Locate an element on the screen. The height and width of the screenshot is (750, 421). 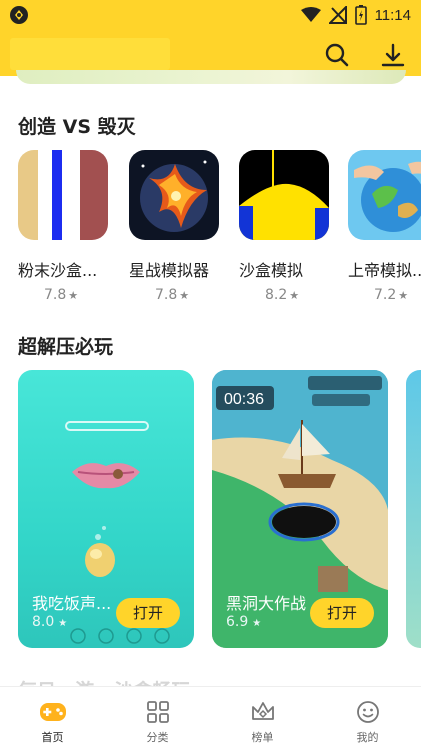
nav-label: 我的 is located at coordinates (367, 737).